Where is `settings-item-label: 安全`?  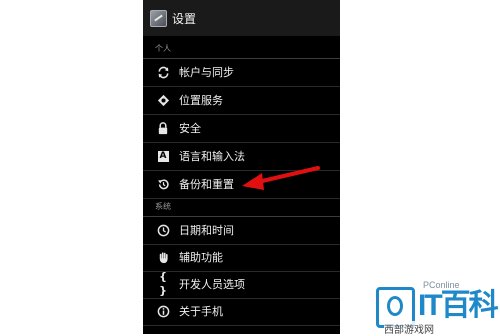
settings-item-label: 安全 is located at coordinates (190, 128).